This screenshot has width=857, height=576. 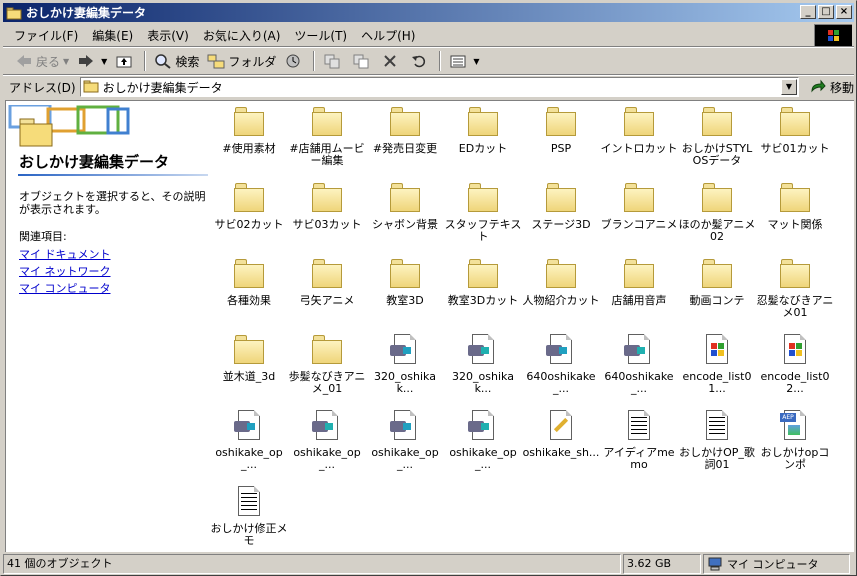 I want to click on search-button: 検索, so click(x=176, y=61).